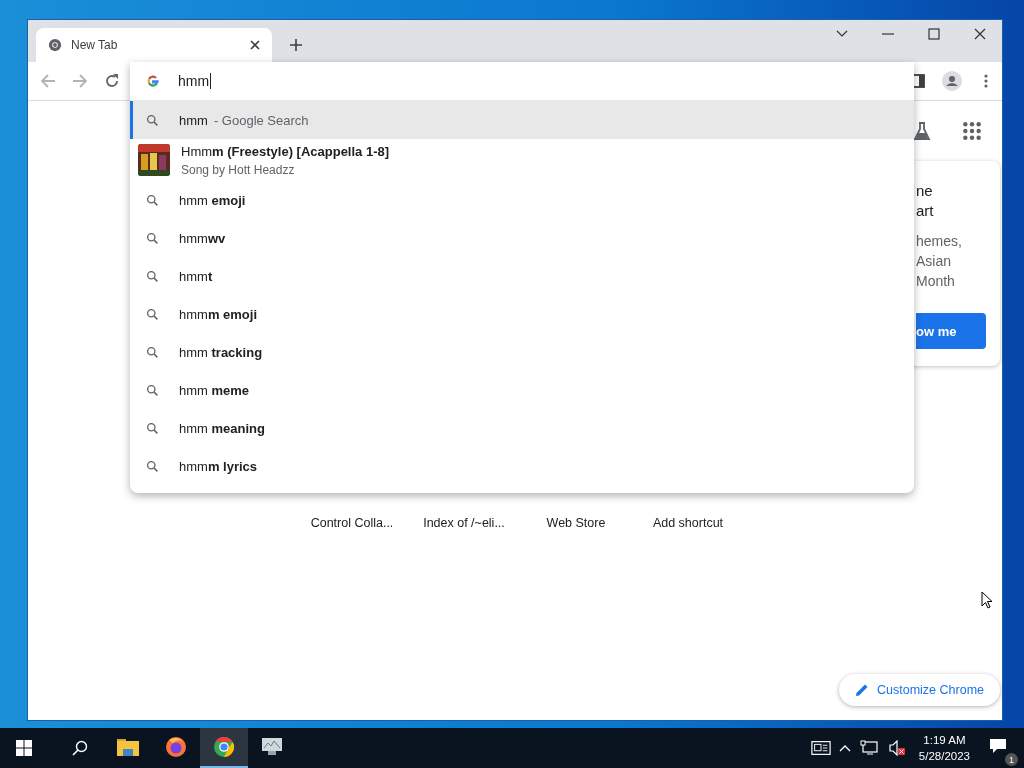 The image size is (1024, 768). Describe the element at coordinates (934, 261) in the screenshot. I see `card-text: Asian` at that location.